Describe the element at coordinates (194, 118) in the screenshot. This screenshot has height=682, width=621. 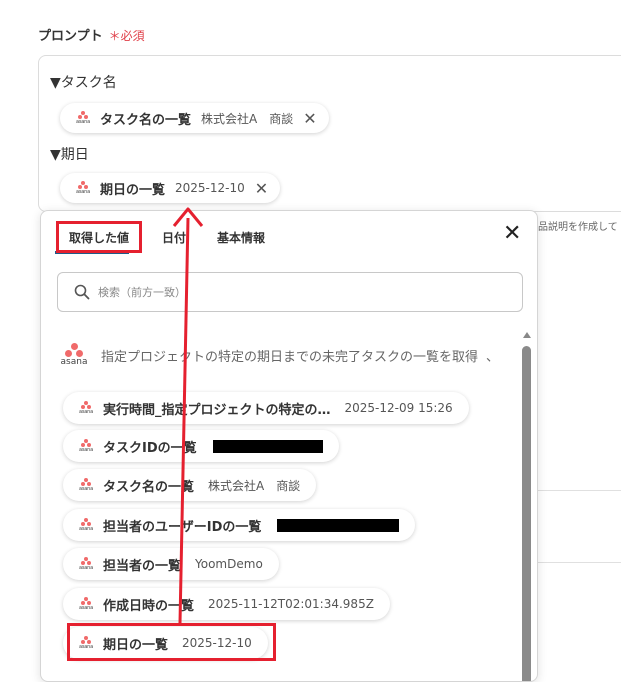
I see `variable-chip-task-name: asana タスク名の一覧 株式会社A 商談 ✕` at that location.